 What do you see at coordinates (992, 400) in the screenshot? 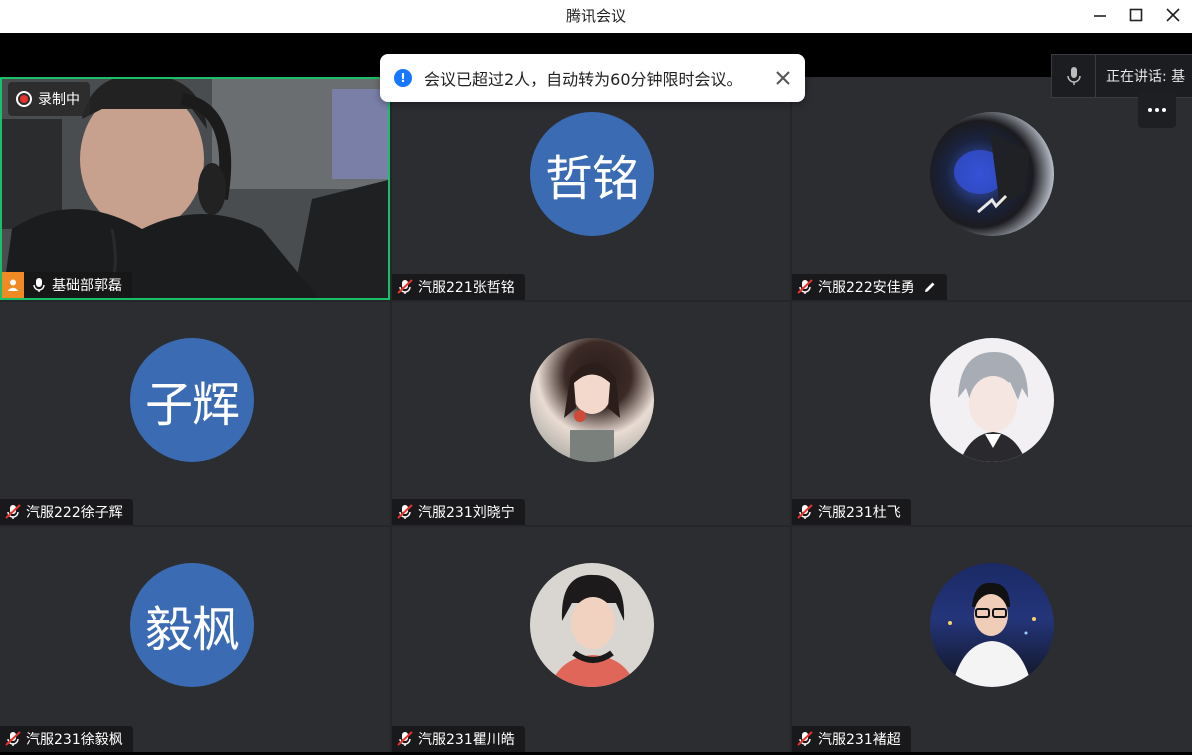
I see `anime-photo-avatar` at bounding box center [992, 400].